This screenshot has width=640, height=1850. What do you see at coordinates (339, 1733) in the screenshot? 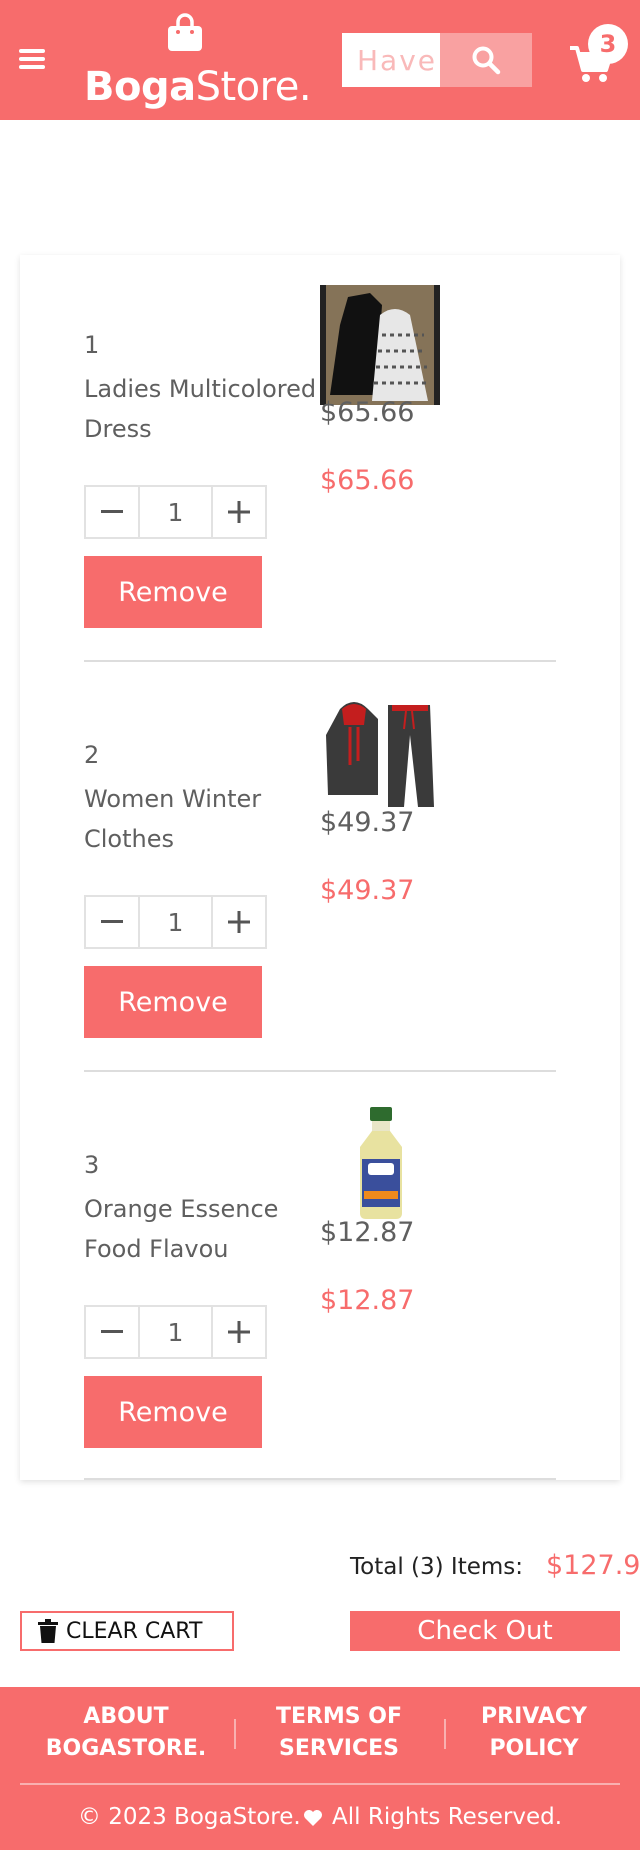
I see `footer-link-terms: TERMS OF SERVICES` at bounding box center [339, 1733].